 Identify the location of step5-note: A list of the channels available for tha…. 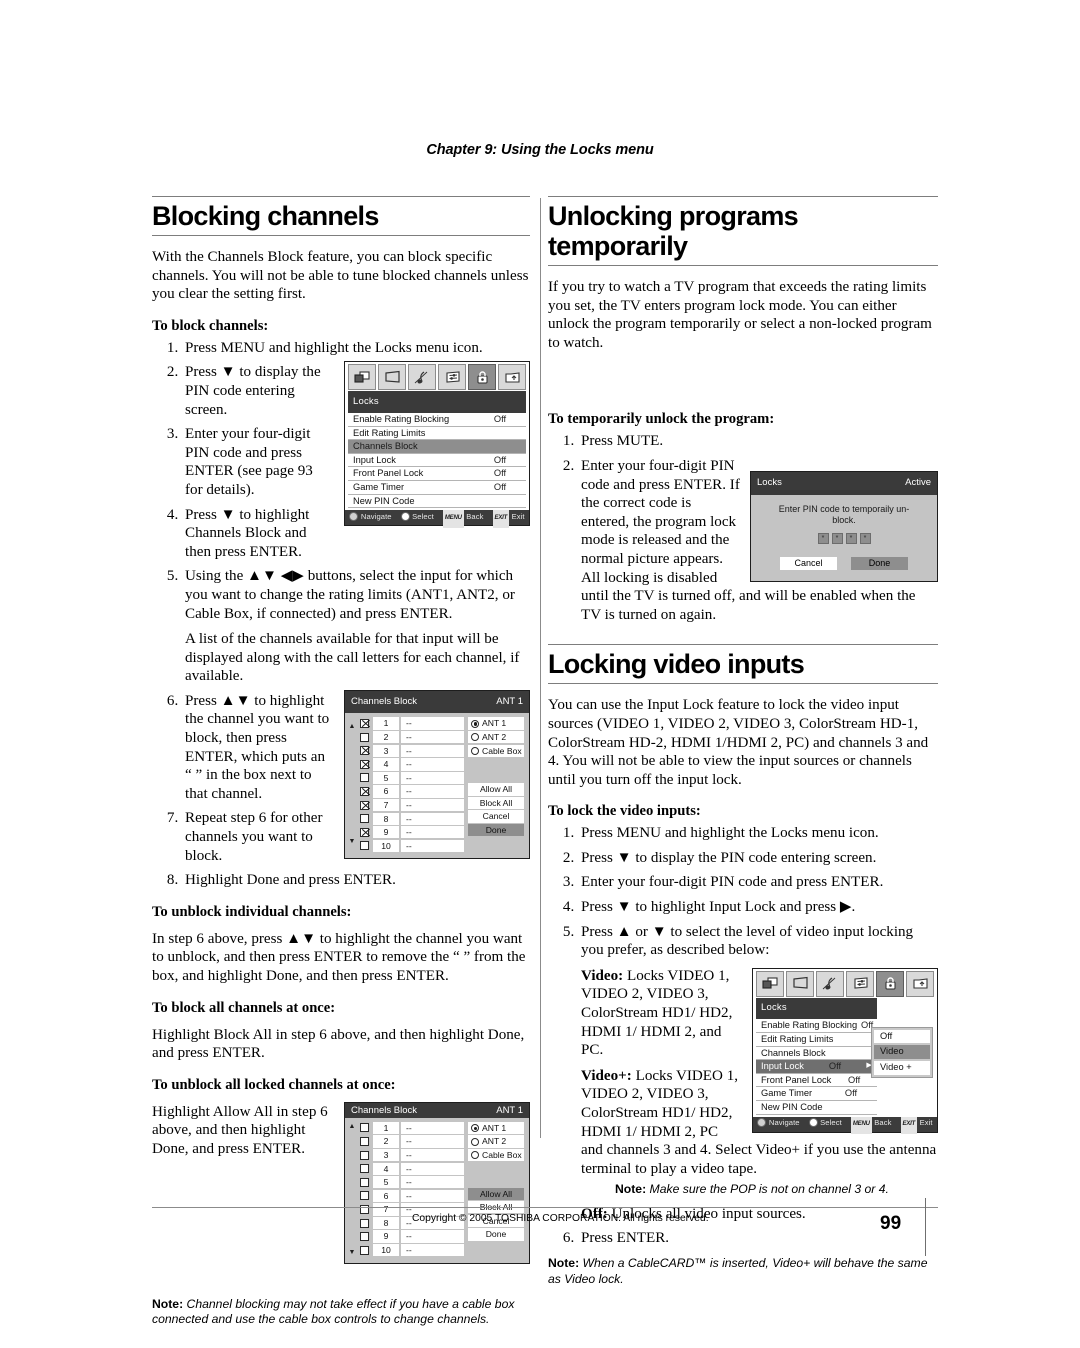
(352, 658).